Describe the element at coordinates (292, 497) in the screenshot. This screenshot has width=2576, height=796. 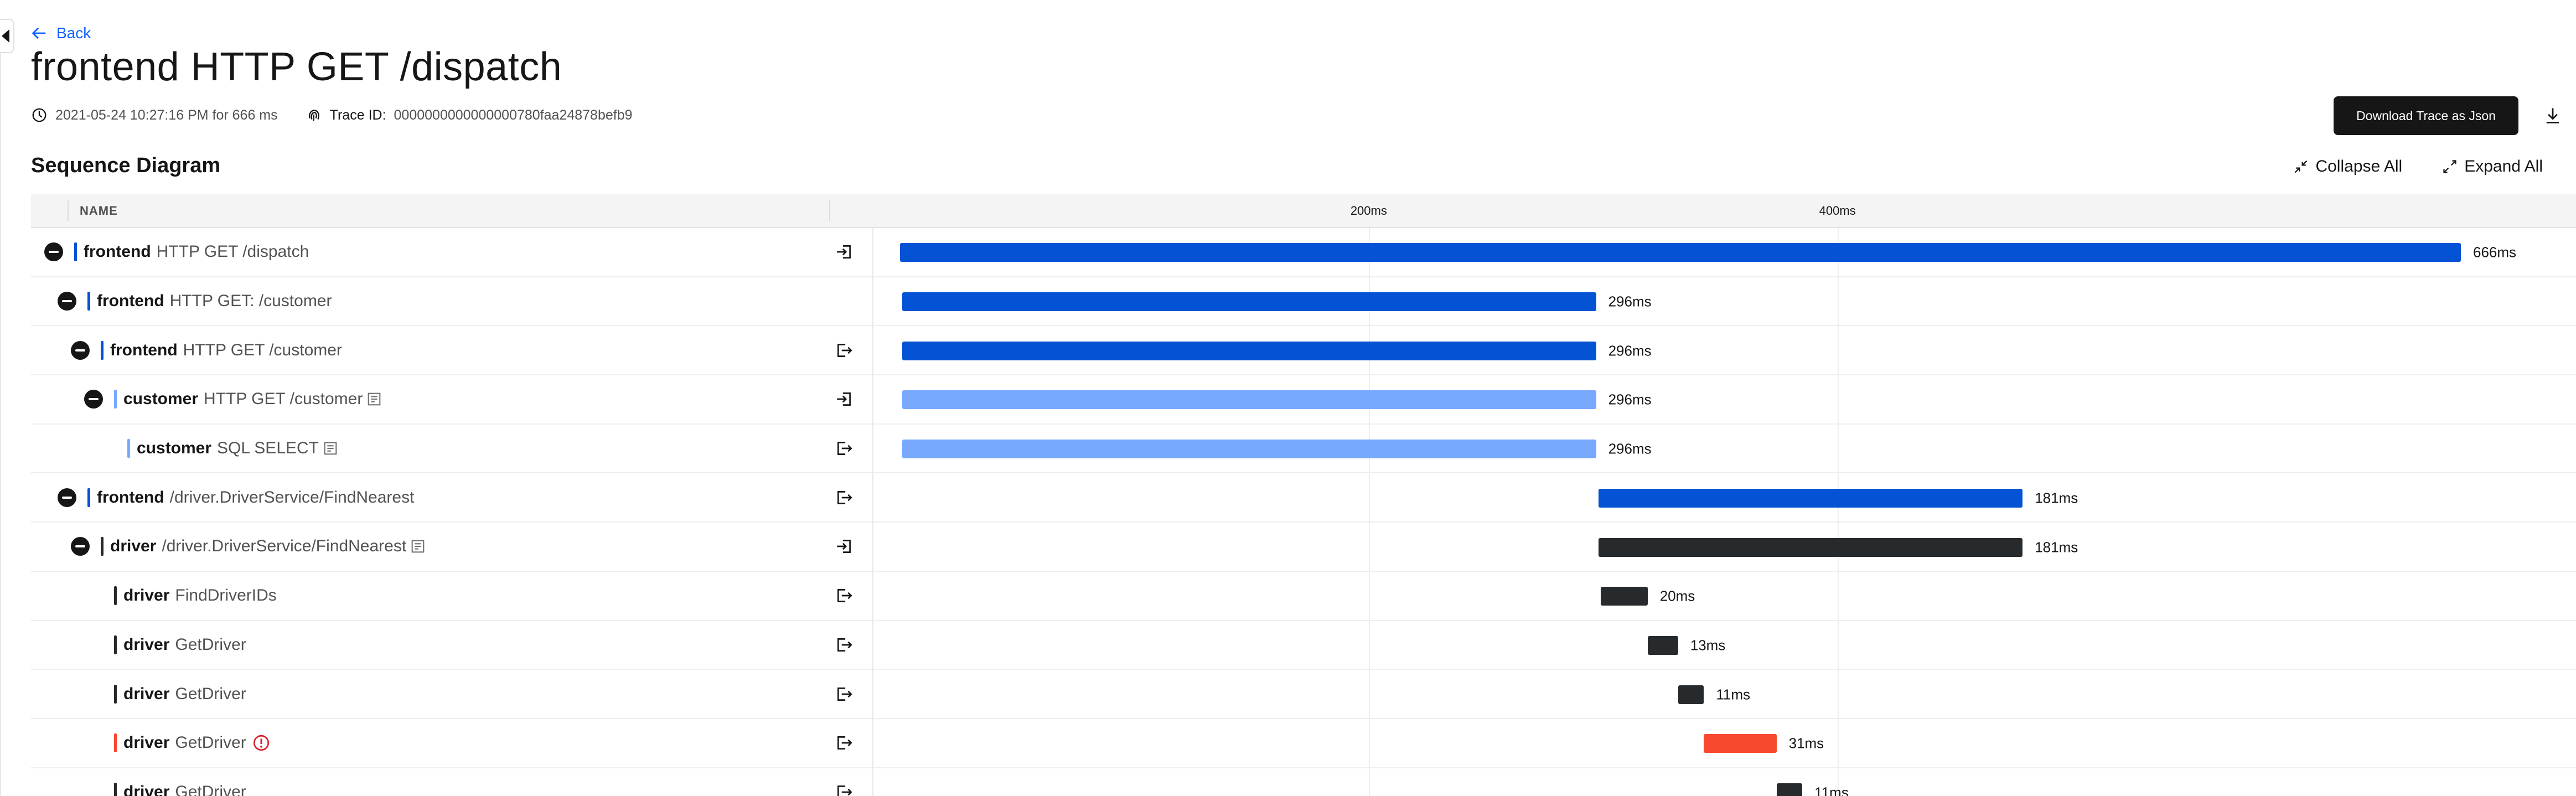
I see `operation-name: /driver.DriverService/FindNearest` at that location.